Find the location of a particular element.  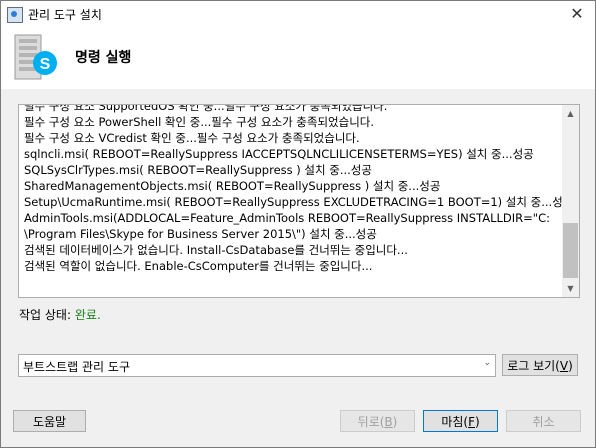

close-icon: ✕ is located at coordinates (577, 13).